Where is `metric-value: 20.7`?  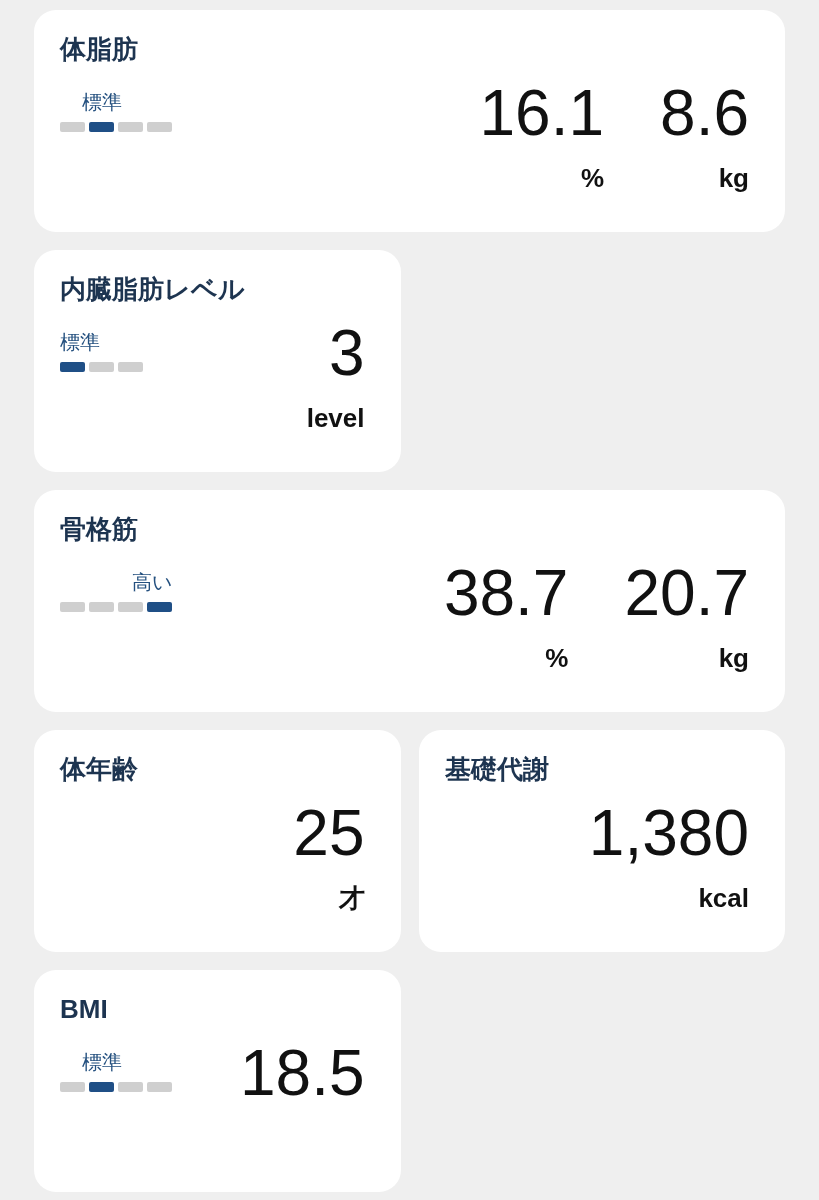
metric-value: 20.7 is located at coordinates (686, 593).